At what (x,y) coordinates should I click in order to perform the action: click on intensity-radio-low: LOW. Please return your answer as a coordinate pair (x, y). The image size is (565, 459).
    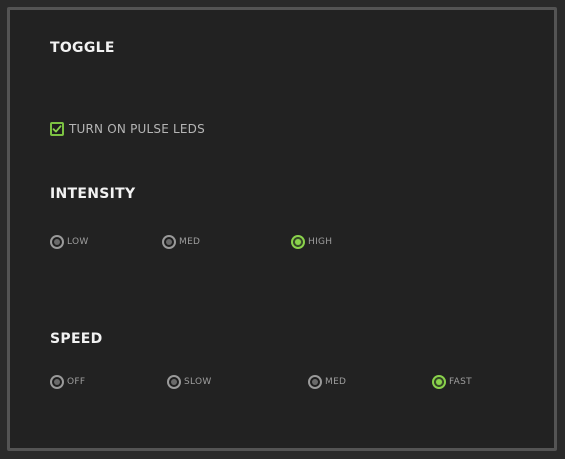
    Looking at the image, I should click on (69, 242).